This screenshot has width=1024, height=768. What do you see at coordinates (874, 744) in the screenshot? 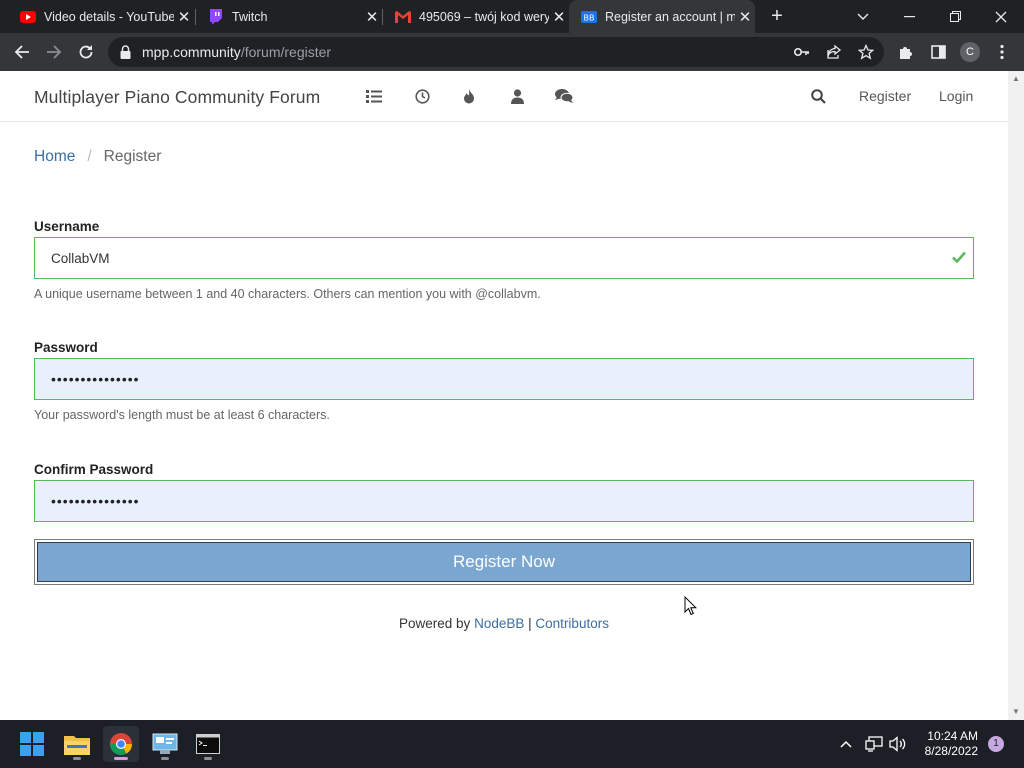
I see `network-icon` at bounding box center [874, 744].